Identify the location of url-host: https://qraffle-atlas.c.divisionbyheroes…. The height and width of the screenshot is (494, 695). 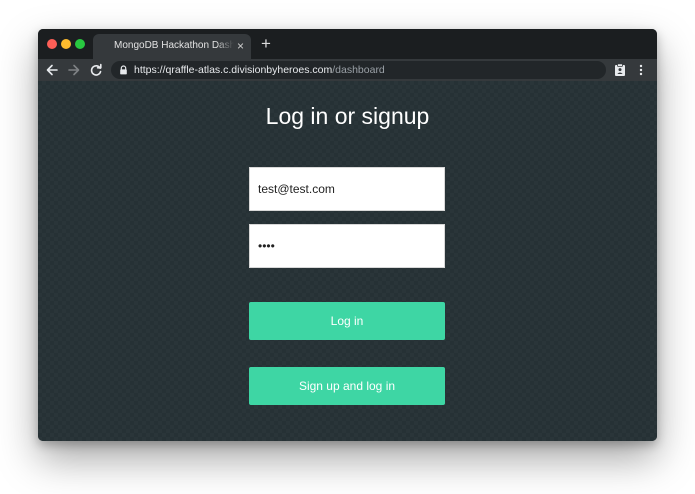
(233, 70).